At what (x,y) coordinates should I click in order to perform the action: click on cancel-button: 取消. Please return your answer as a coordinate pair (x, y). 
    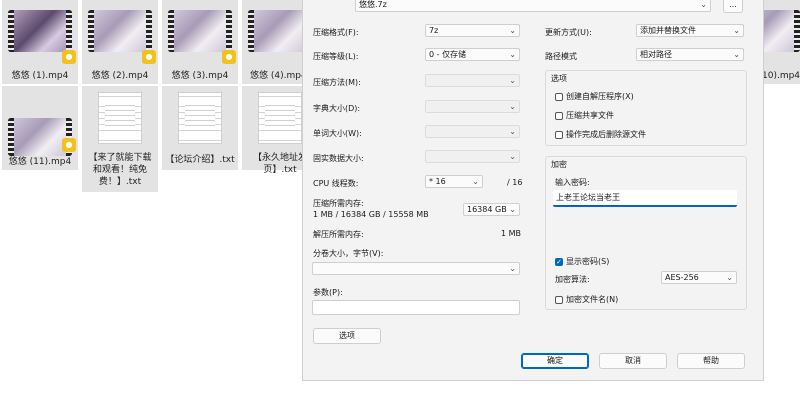
    Looking at the image, I should click on (633, 361).